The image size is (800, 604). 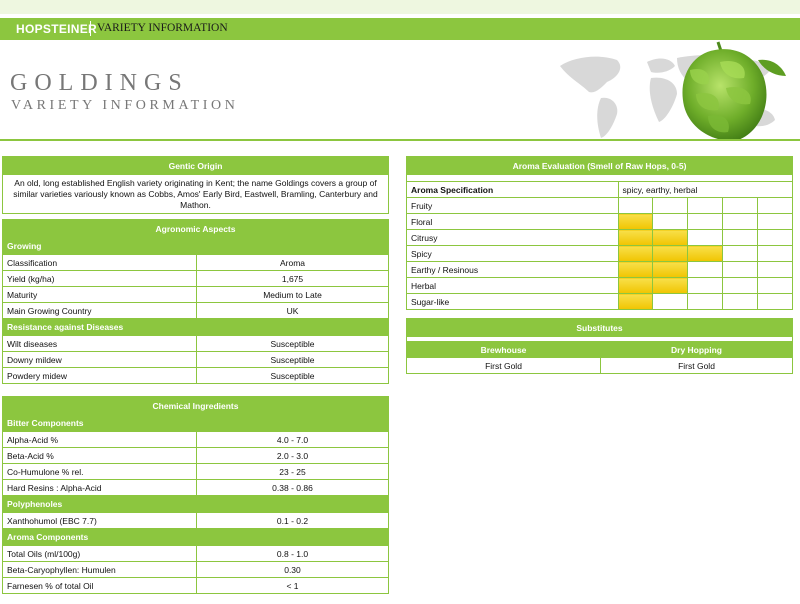 What do you see at coordinates (125, 105) in the screenshot?
I see `variety-subtitle: VARIETY INFORMATION` at bounding box center [125, 105].